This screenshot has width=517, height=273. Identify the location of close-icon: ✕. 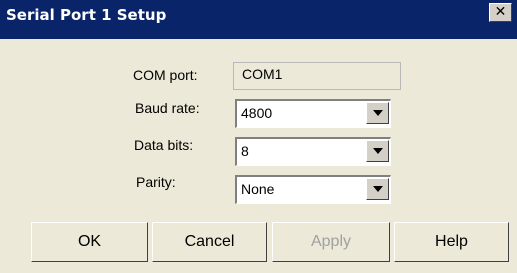
(500, 12).